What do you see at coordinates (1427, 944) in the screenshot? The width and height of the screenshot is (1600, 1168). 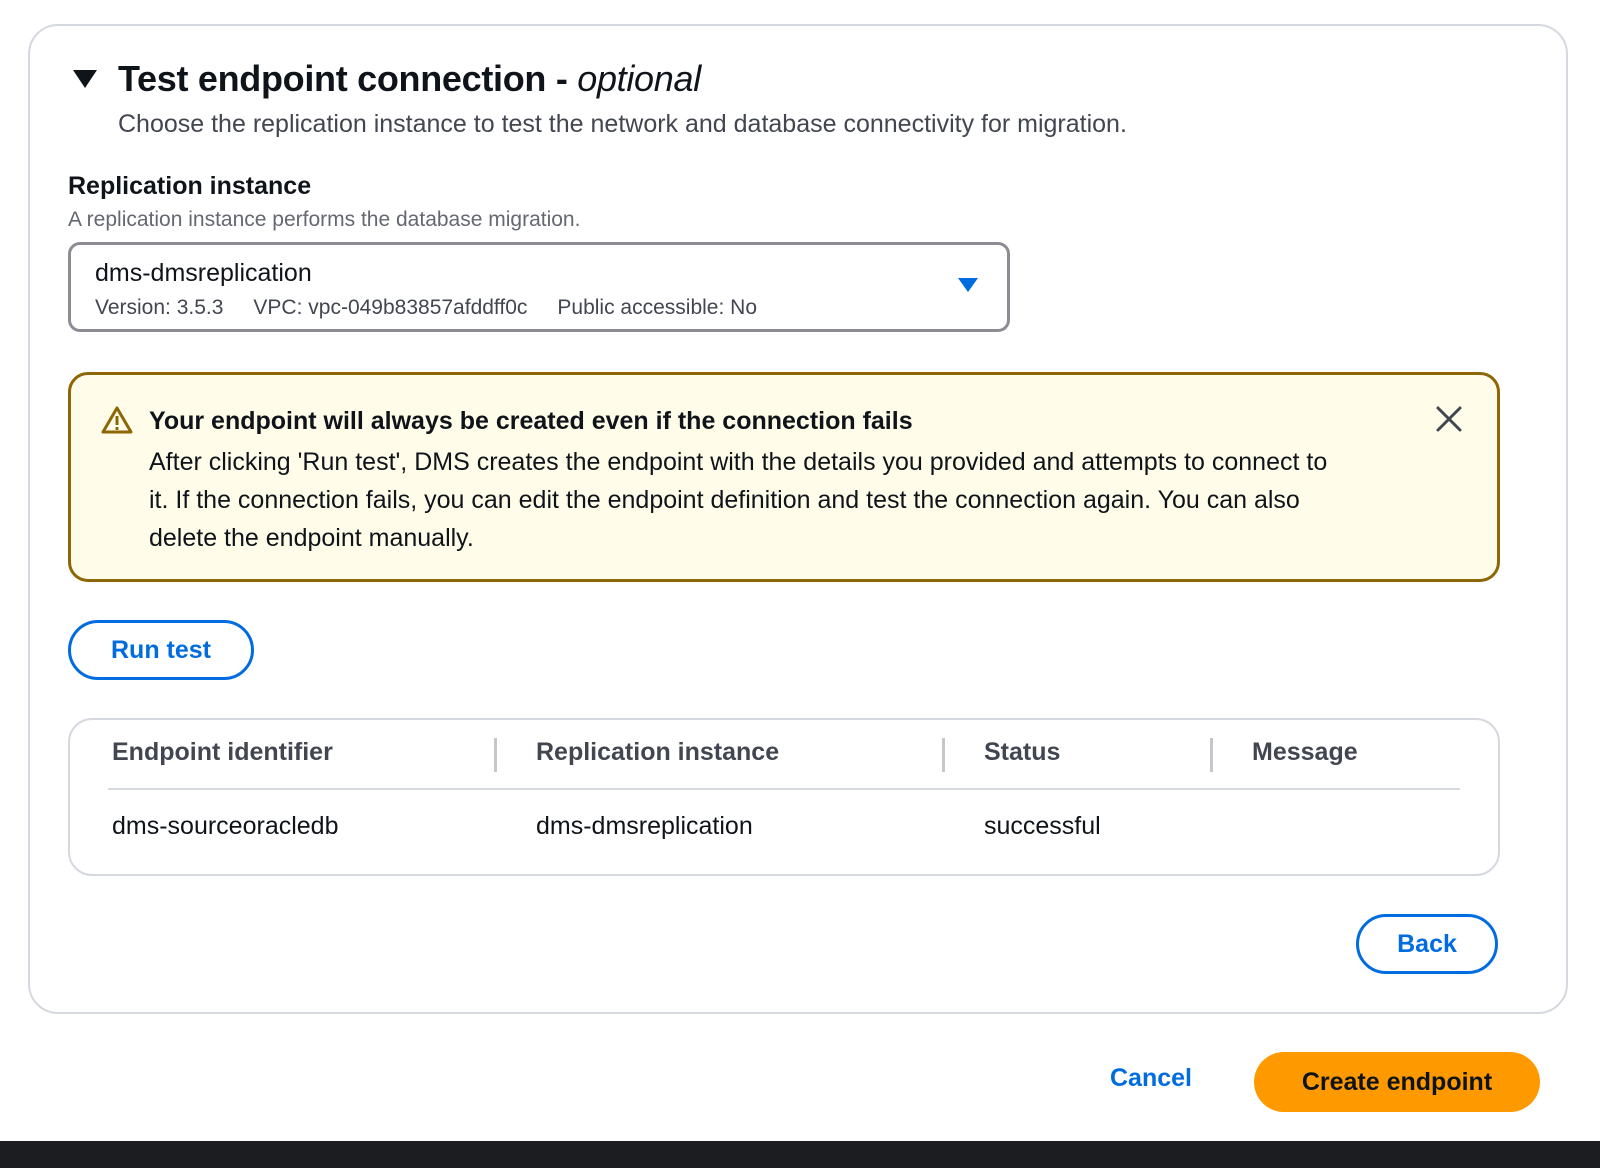 I see `back-button: Back` at bounding box center [1427, 944].